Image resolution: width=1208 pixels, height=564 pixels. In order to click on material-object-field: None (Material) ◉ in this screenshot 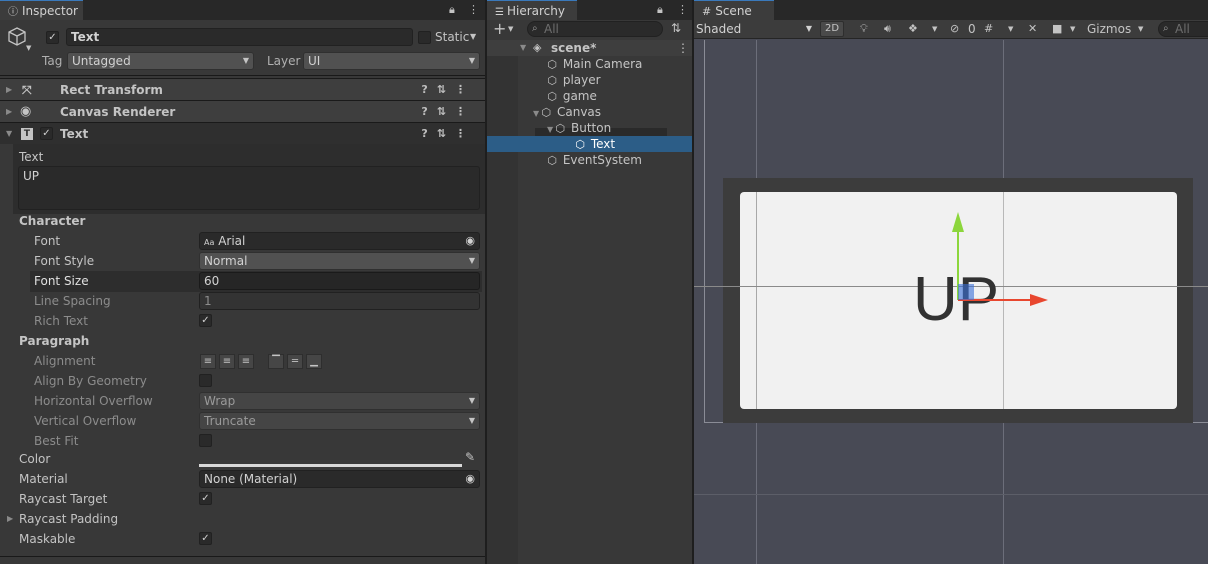, I will do `click(339, 479)`.